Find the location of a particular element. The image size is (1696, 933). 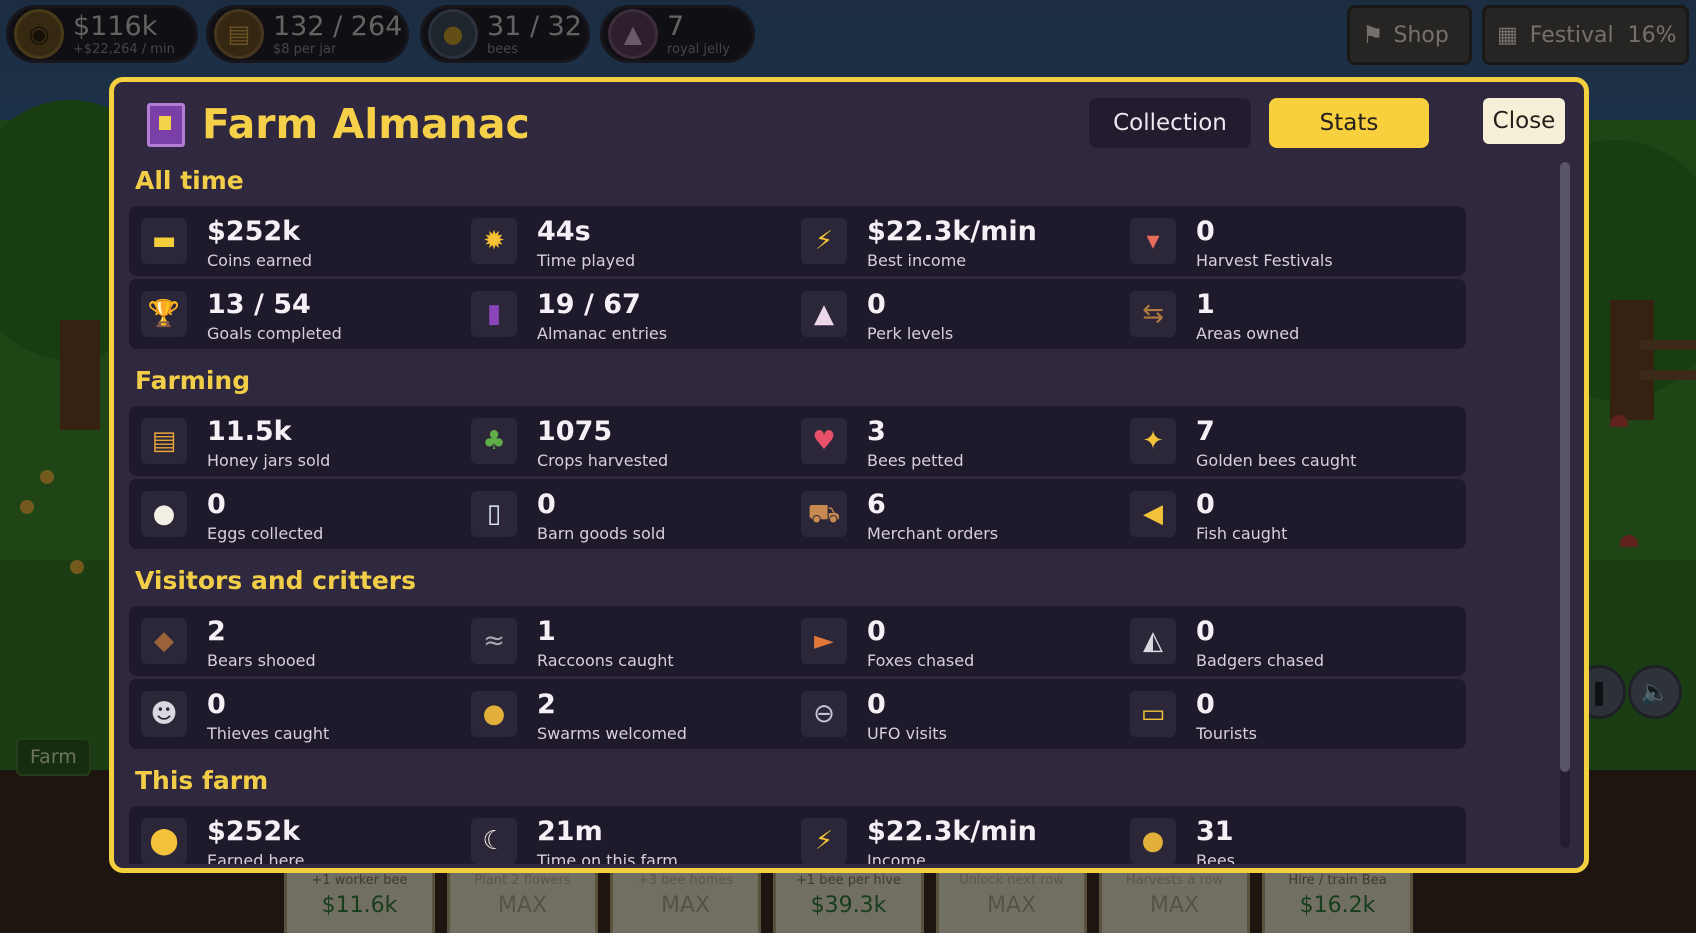

bee-icon: ● is located at coordinates (1153, 841).